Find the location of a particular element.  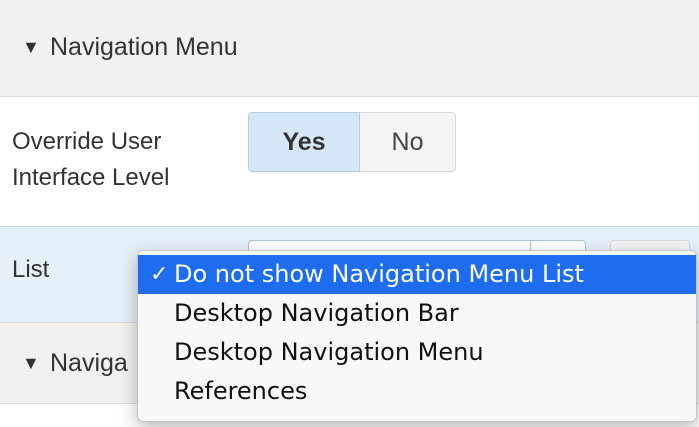

option-label: Desktop Navigation Bar is located at coordinates (316, 313).